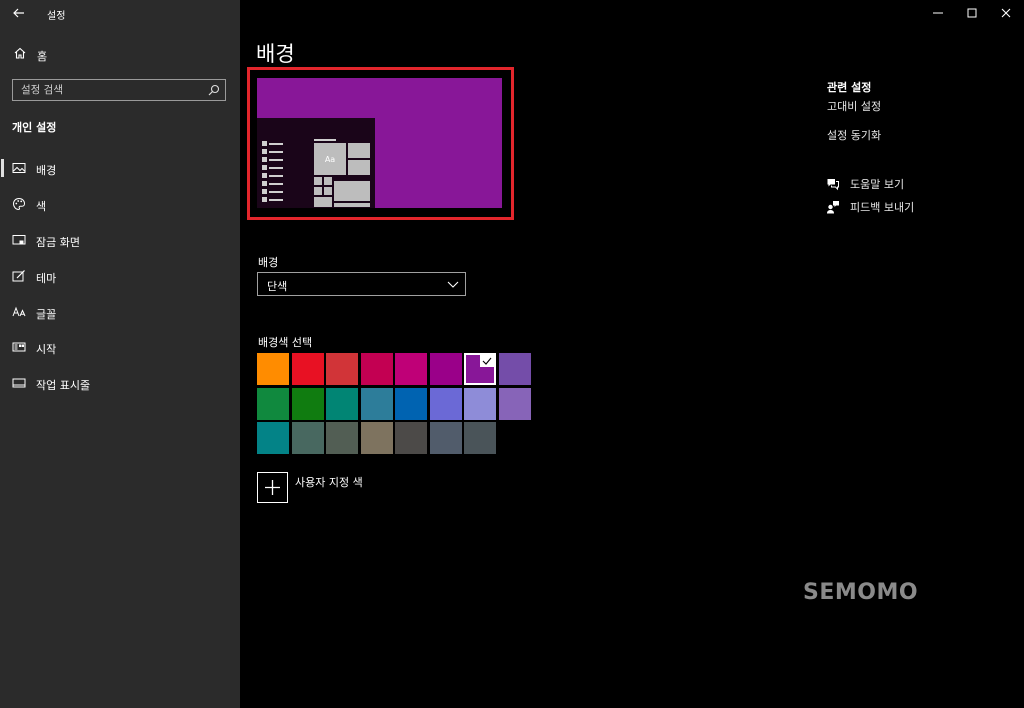 This screenshot has width=1024, height=708. What do you see at coordinates (111, 90) in the screenshot?
I see `search-input` at bounding box center [111, 90].